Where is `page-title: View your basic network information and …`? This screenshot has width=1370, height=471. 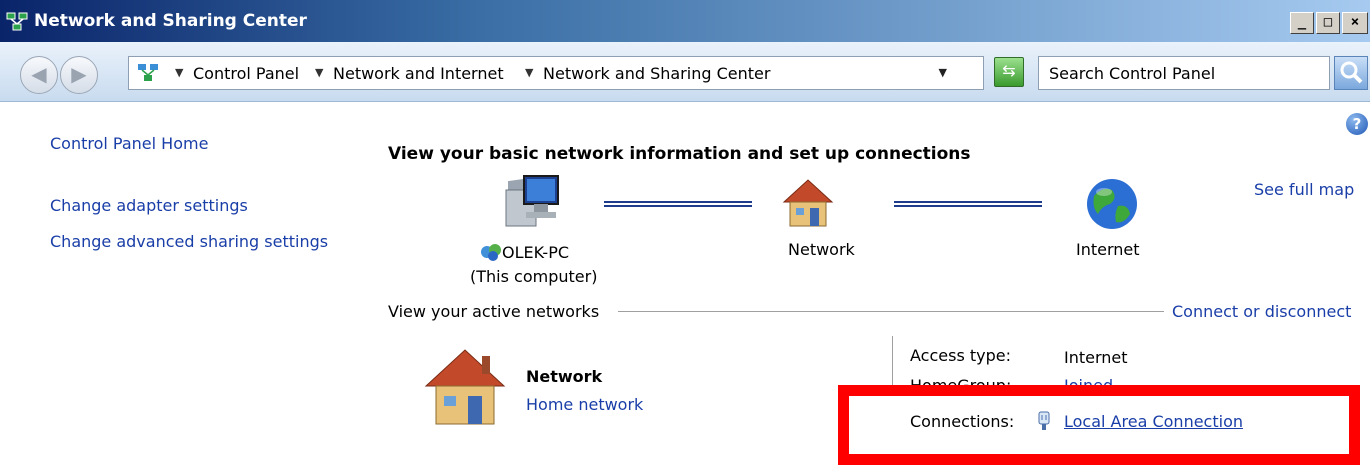 page-title: View your basic network information and … is located at coordinates (679, 154).